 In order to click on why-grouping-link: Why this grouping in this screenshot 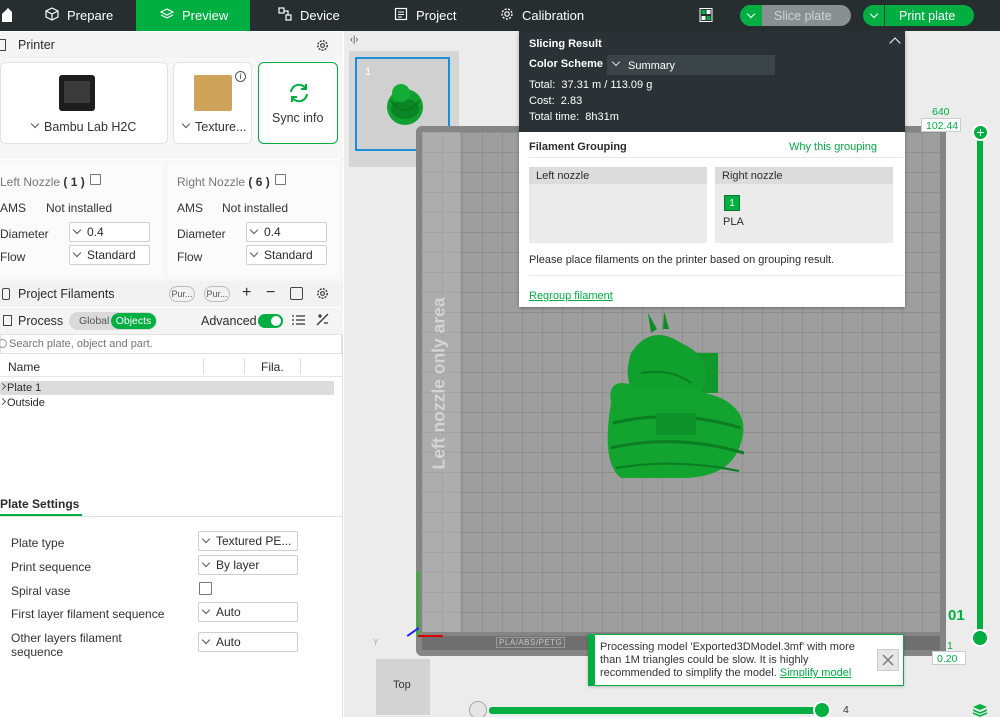, I will do `click(833, 147)`.